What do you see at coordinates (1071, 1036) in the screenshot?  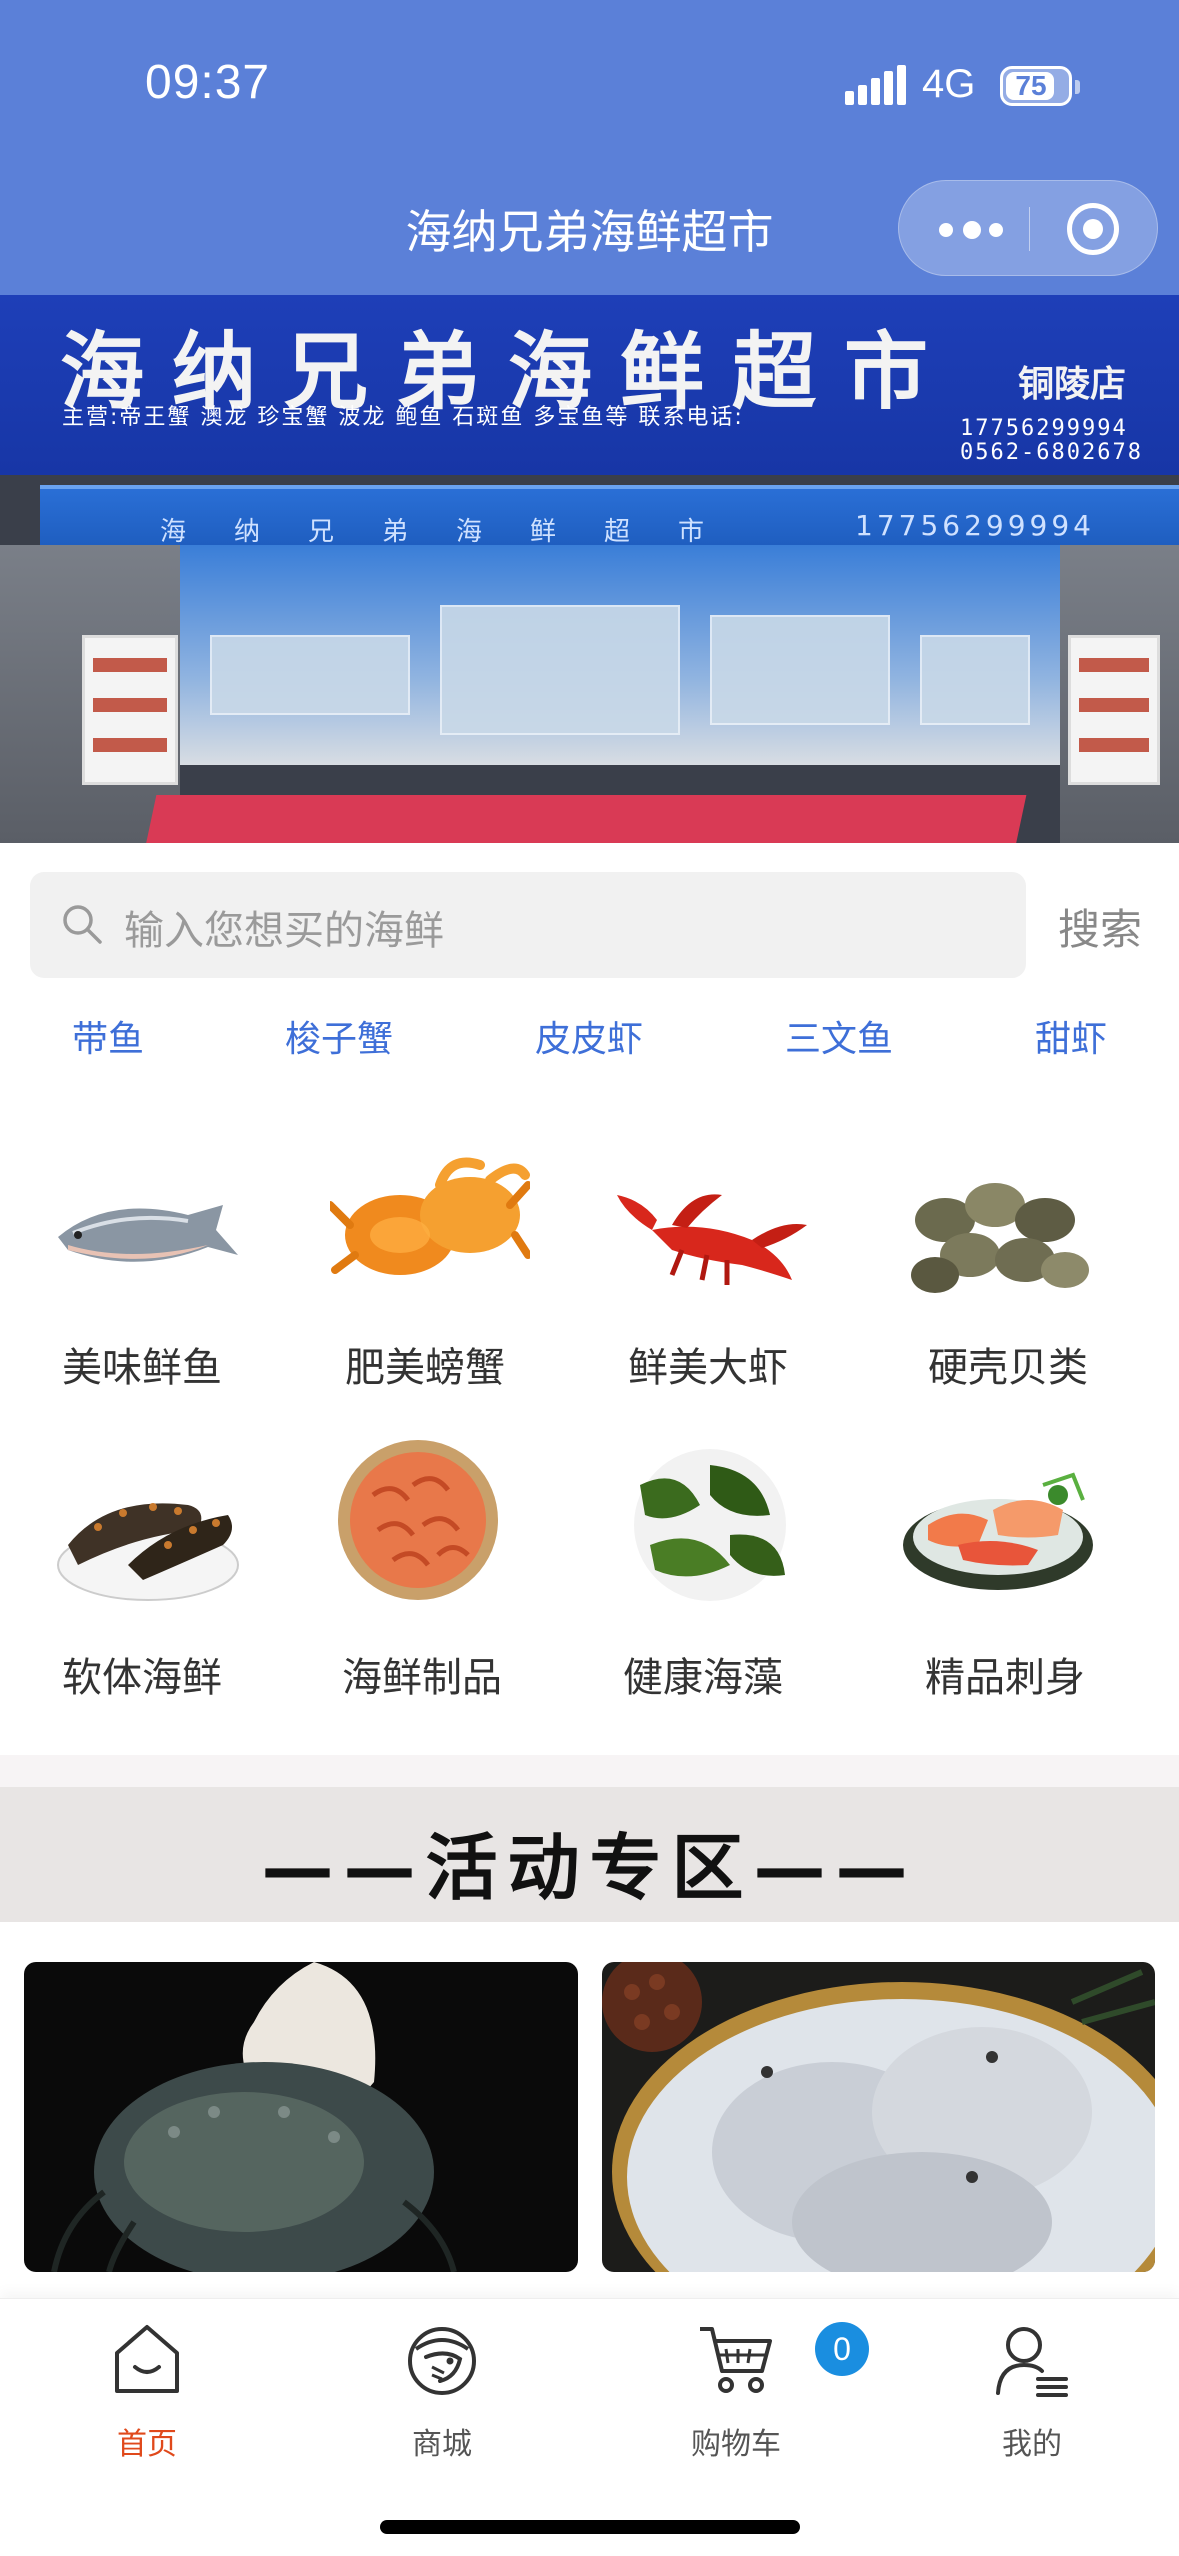 I see `hot-tag: 甜虾` at bounding box center [1071, 1036].